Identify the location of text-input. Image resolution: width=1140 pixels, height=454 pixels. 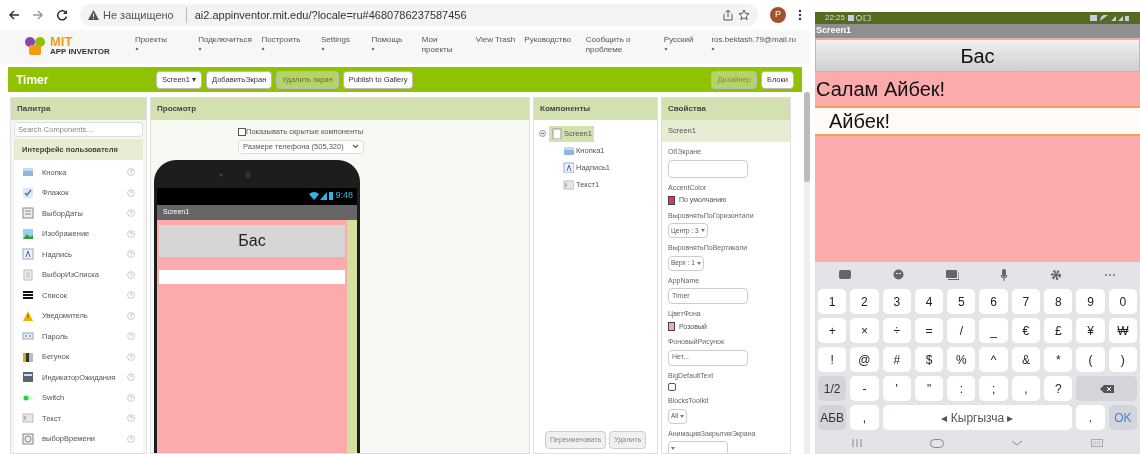
(252, 276).